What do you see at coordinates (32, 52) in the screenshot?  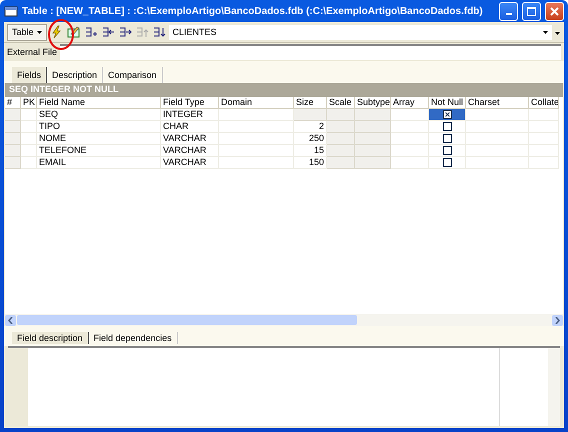 I see `external-file-label: External File` at bounding box center [32, 52].